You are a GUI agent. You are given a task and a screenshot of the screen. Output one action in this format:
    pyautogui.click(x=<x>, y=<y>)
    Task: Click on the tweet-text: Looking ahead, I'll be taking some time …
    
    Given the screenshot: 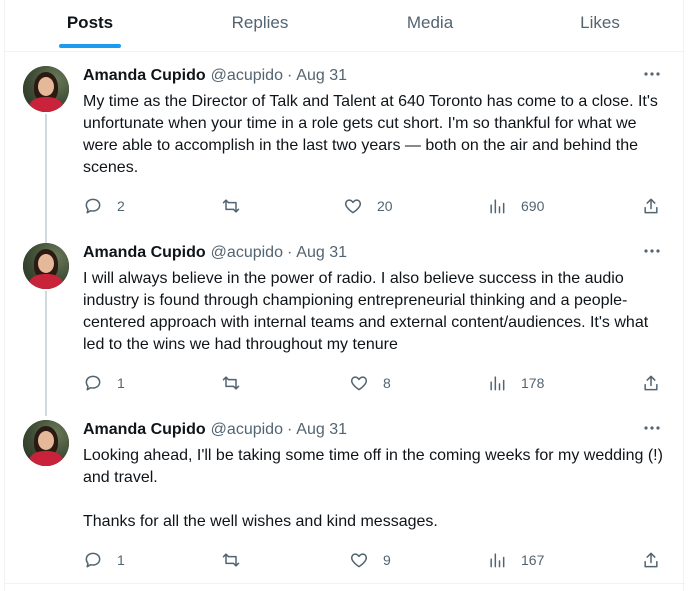 What is the action you would take?
    pyautogui.click(x=375, y=489)
    